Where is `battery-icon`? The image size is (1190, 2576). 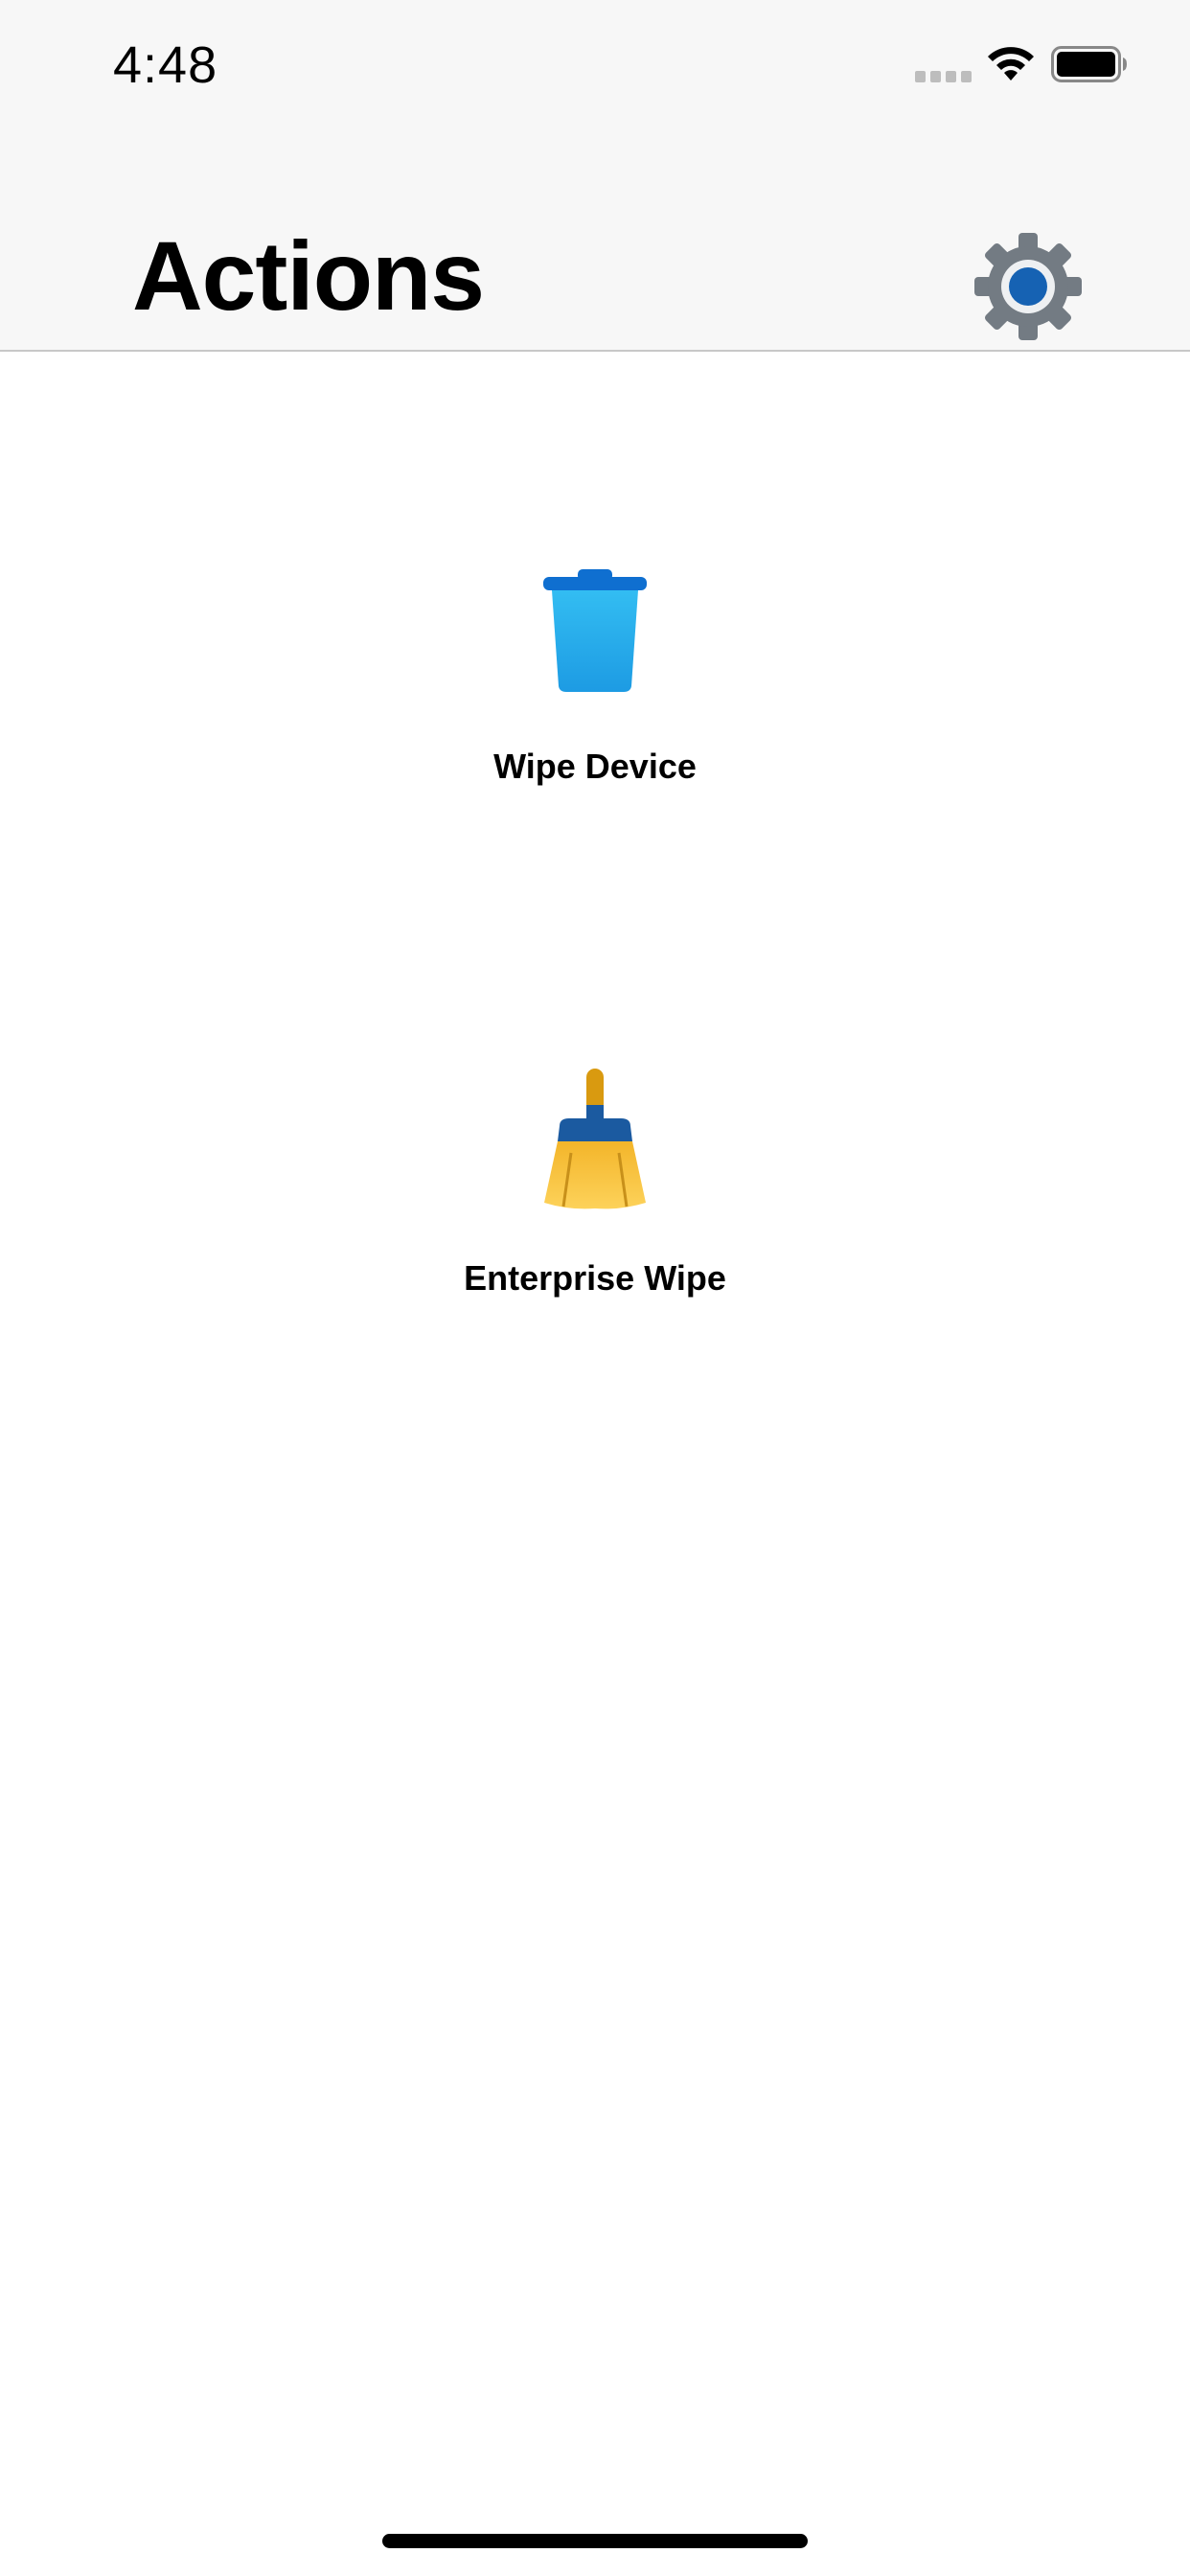
battery-icon is located at coordinates (1089, 64).